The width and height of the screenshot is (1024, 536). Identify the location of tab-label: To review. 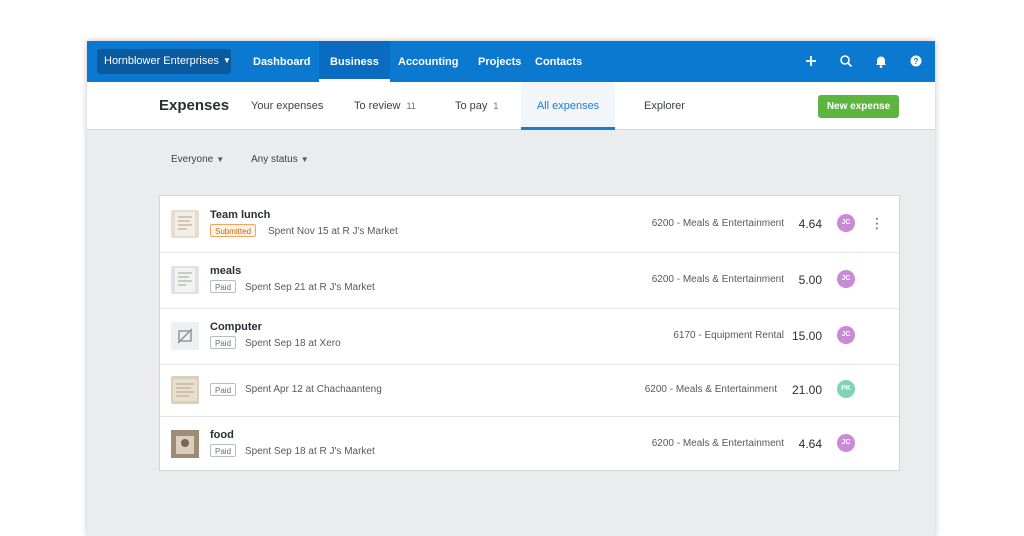
(377, 106).